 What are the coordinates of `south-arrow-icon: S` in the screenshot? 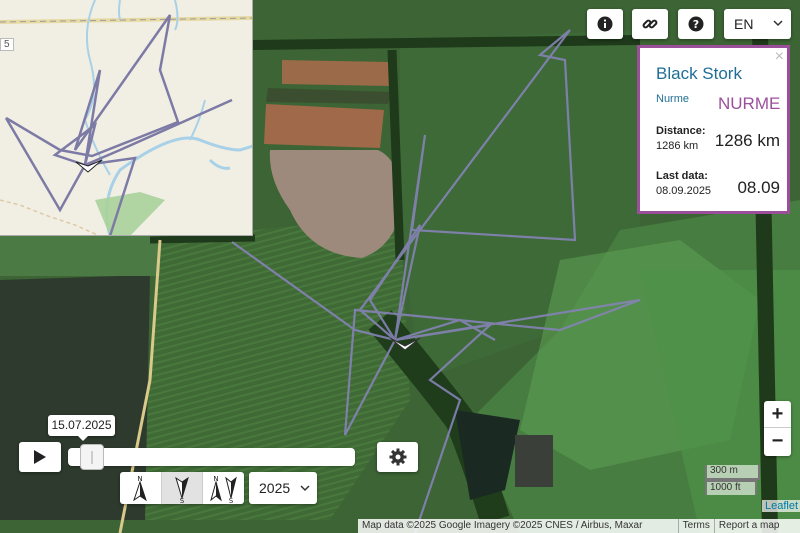 It's located at (181, 490).